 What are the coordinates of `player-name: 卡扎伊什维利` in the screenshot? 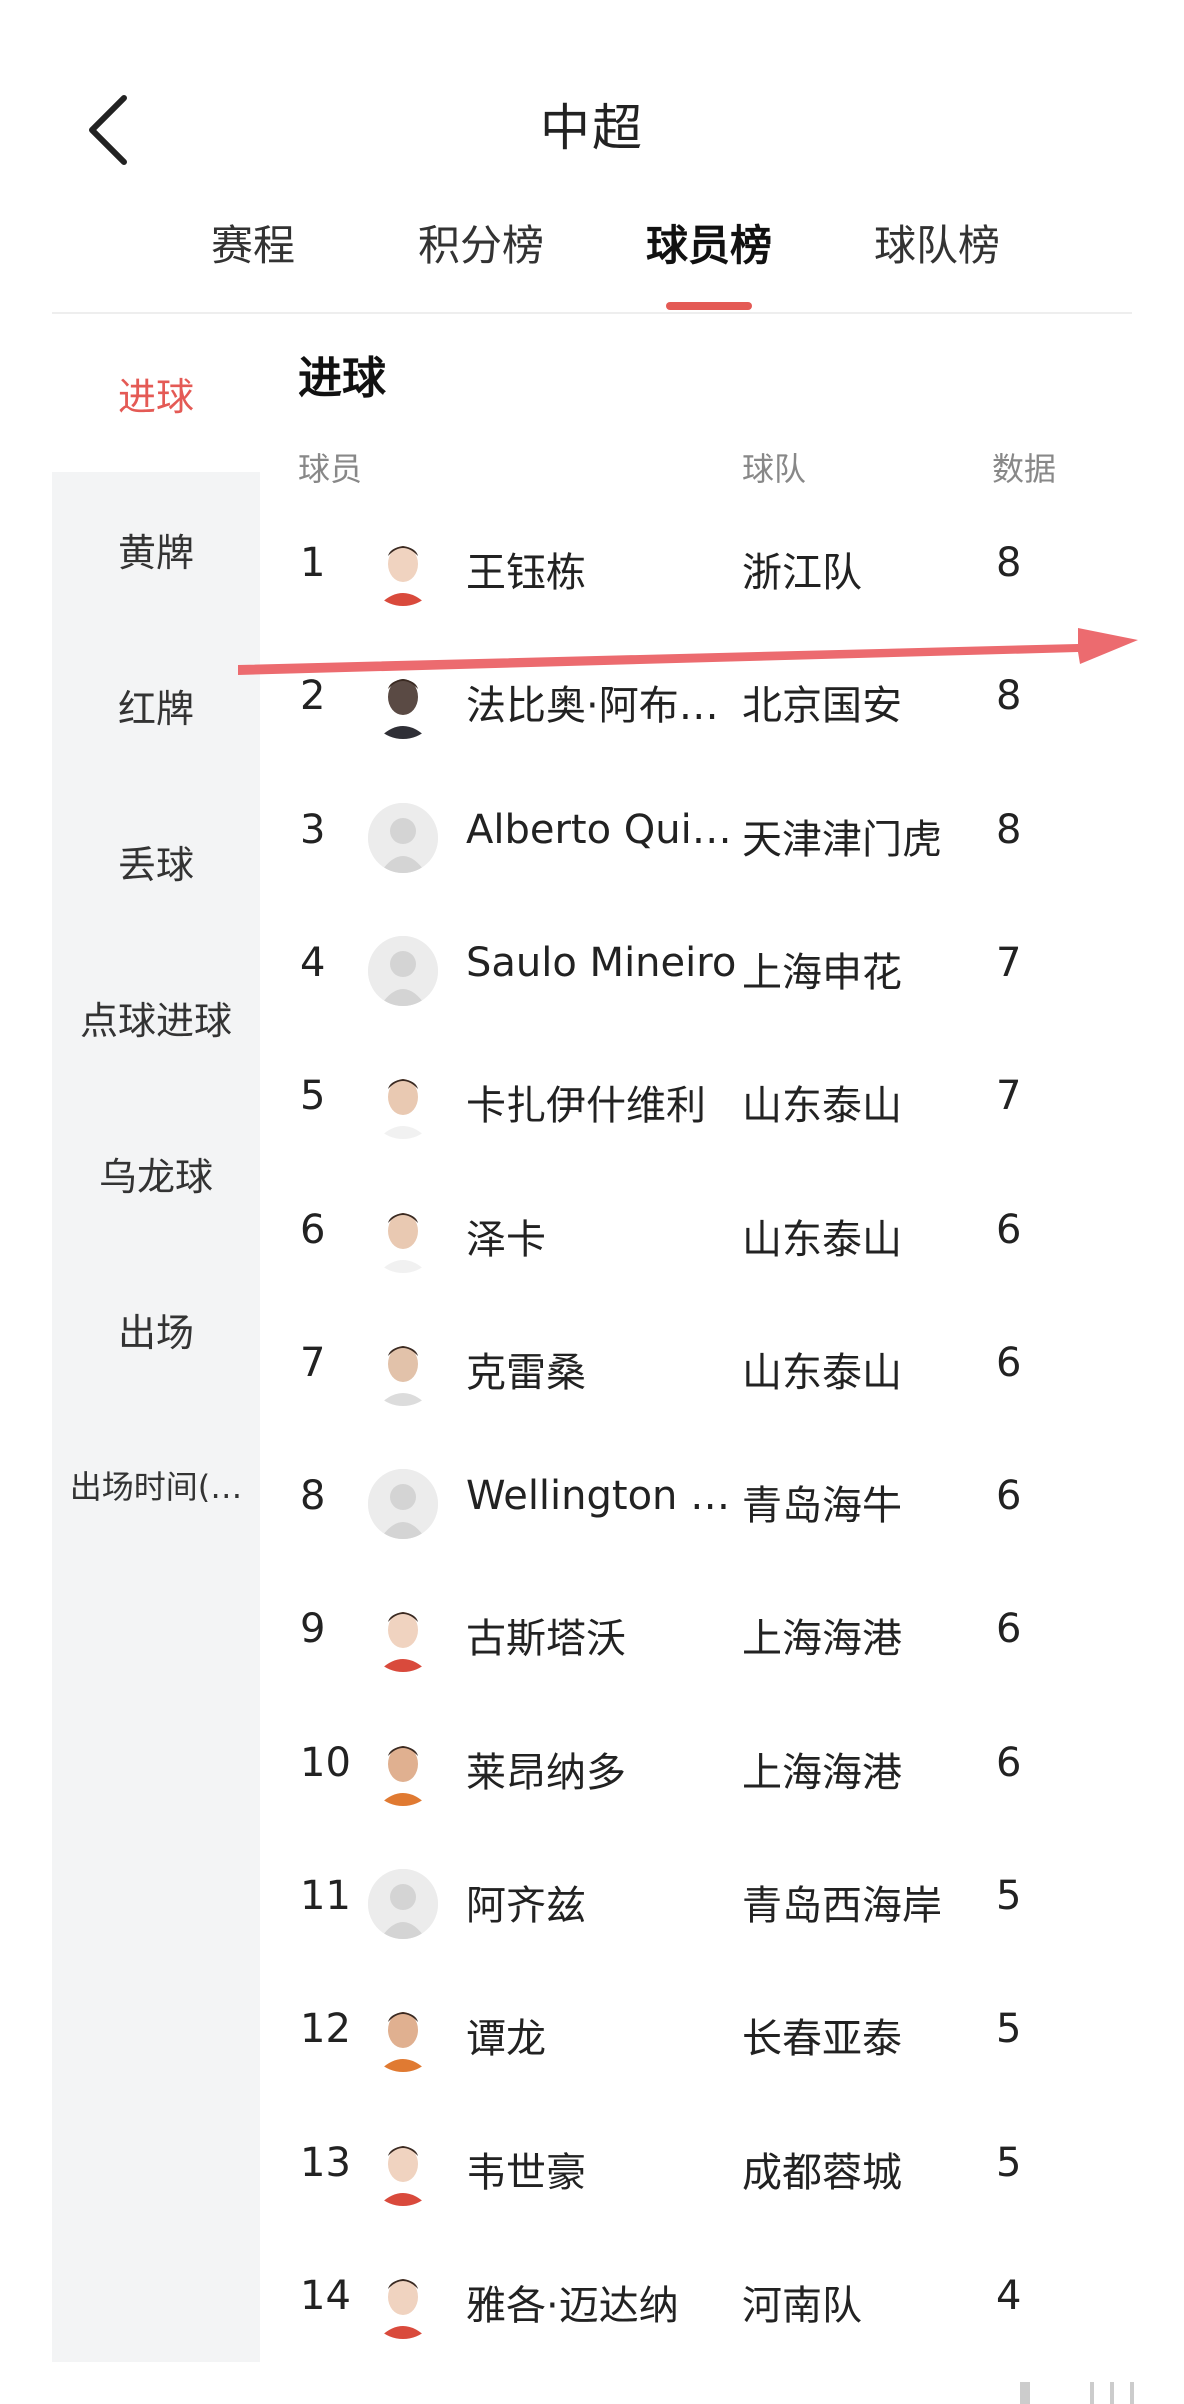 It's located at (586, 1106).